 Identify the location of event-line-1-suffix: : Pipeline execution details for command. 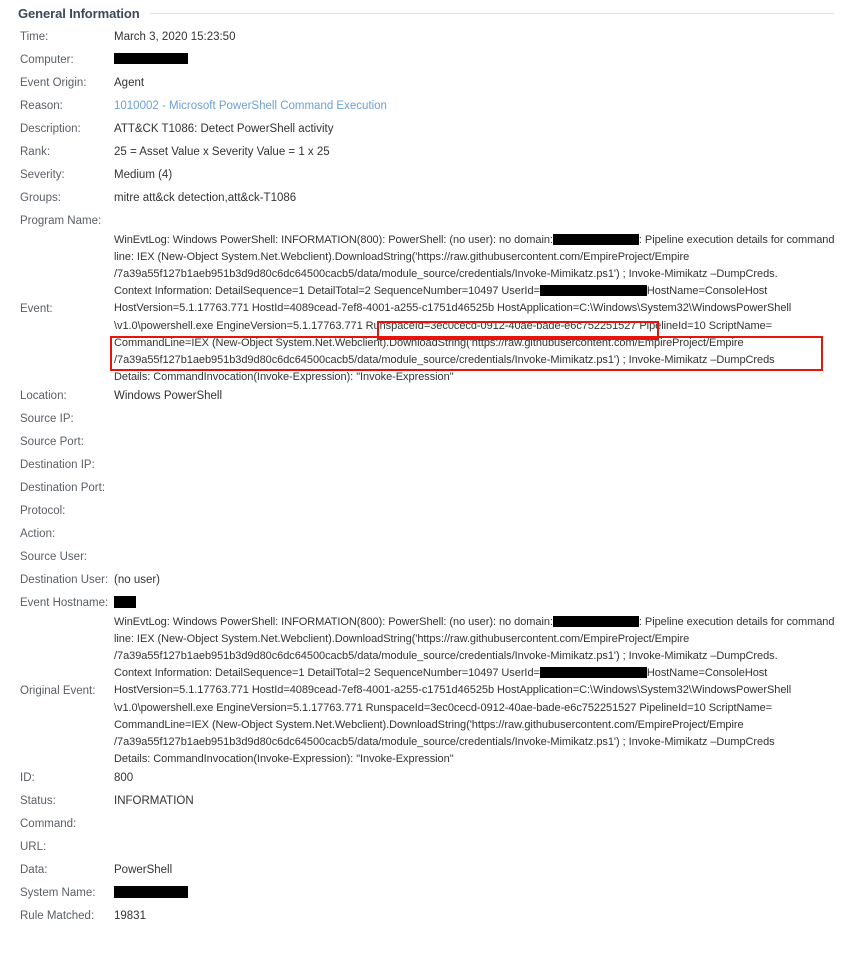
(736, 240).